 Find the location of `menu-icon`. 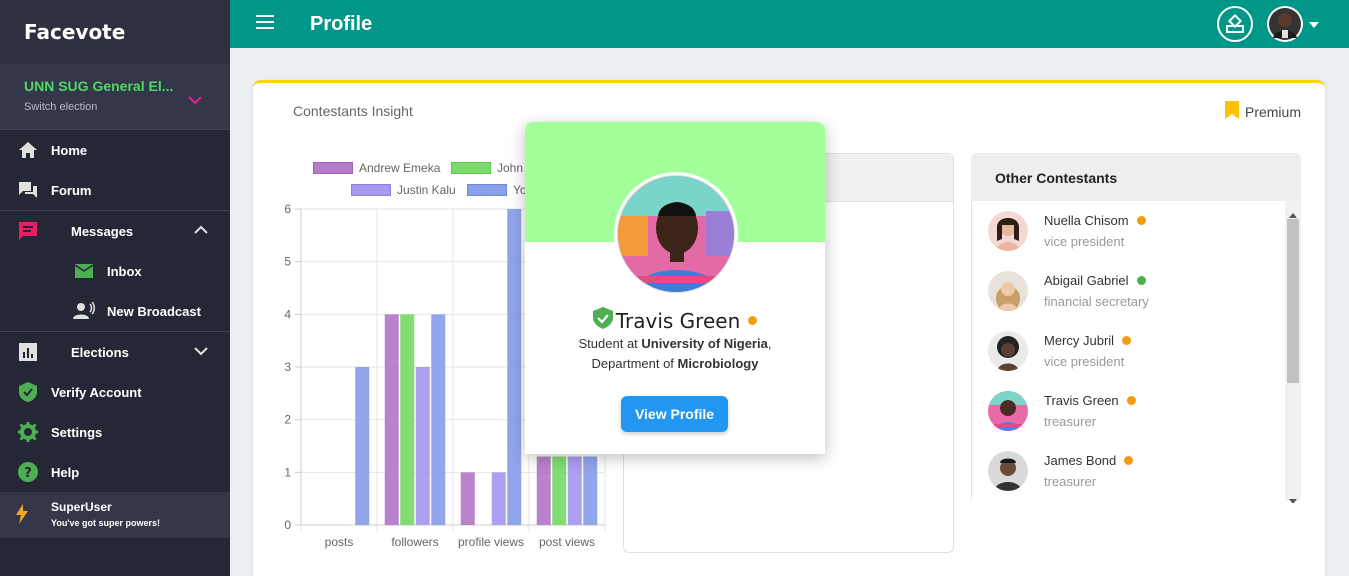

menu-icon is located at coordinates (266, 24).